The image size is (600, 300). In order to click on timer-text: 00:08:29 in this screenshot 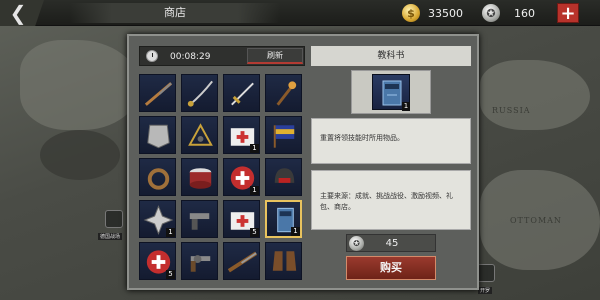, I will do `click(190, 57)`.